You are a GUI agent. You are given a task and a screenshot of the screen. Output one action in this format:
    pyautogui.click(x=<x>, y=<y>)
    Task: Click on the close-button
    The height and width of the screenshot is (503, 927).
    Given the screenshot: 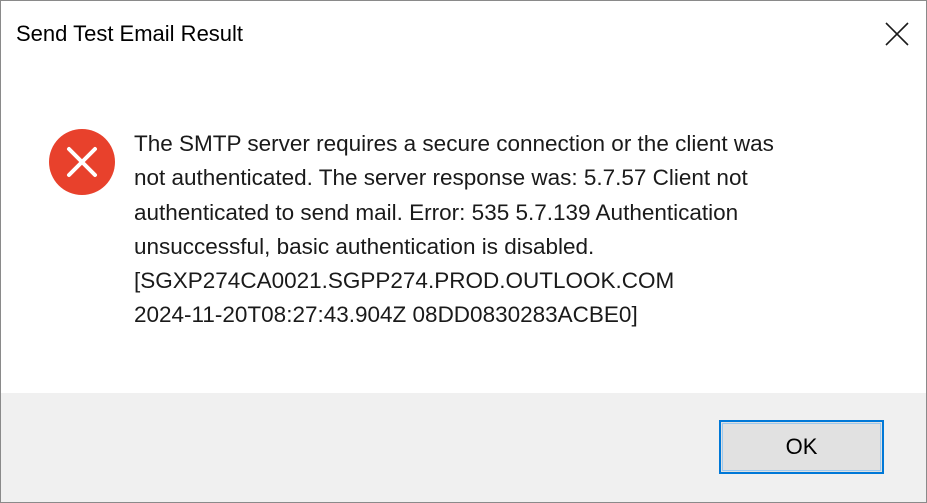 What is the action you would take?
    pyautogui.click(x=897, y=34)
    